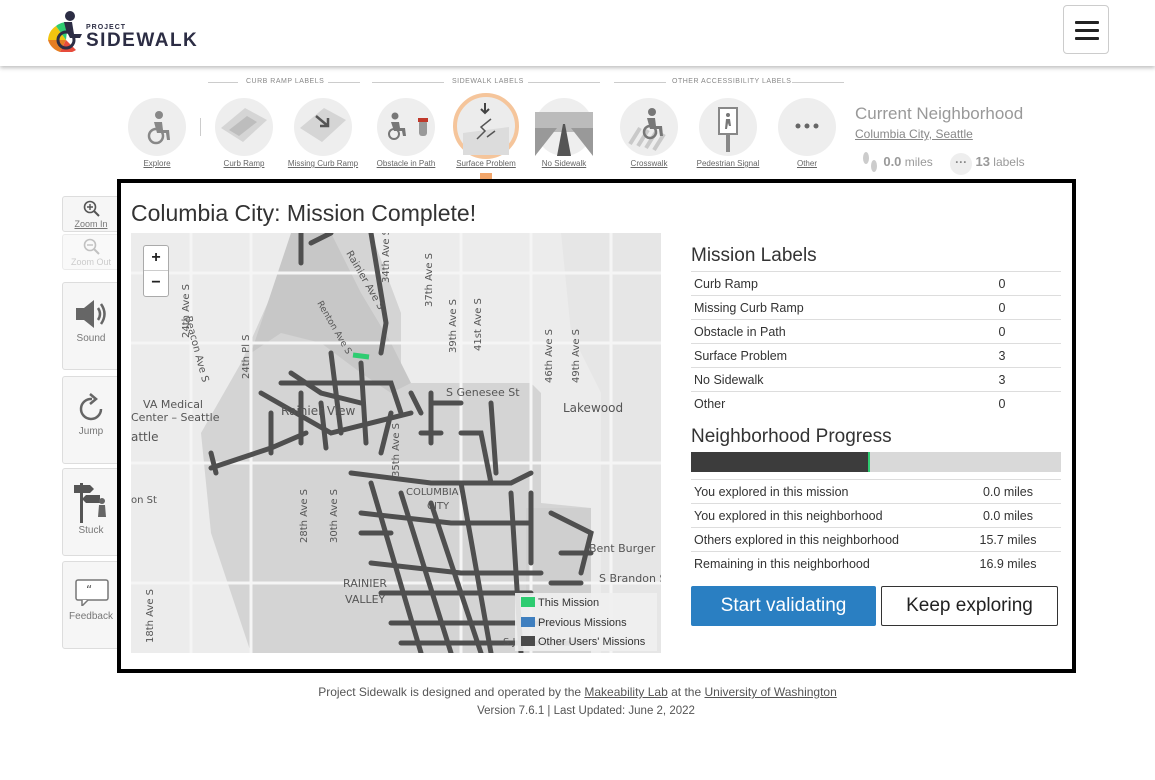  I want to click on tool-obstacle, so click(406, 127).